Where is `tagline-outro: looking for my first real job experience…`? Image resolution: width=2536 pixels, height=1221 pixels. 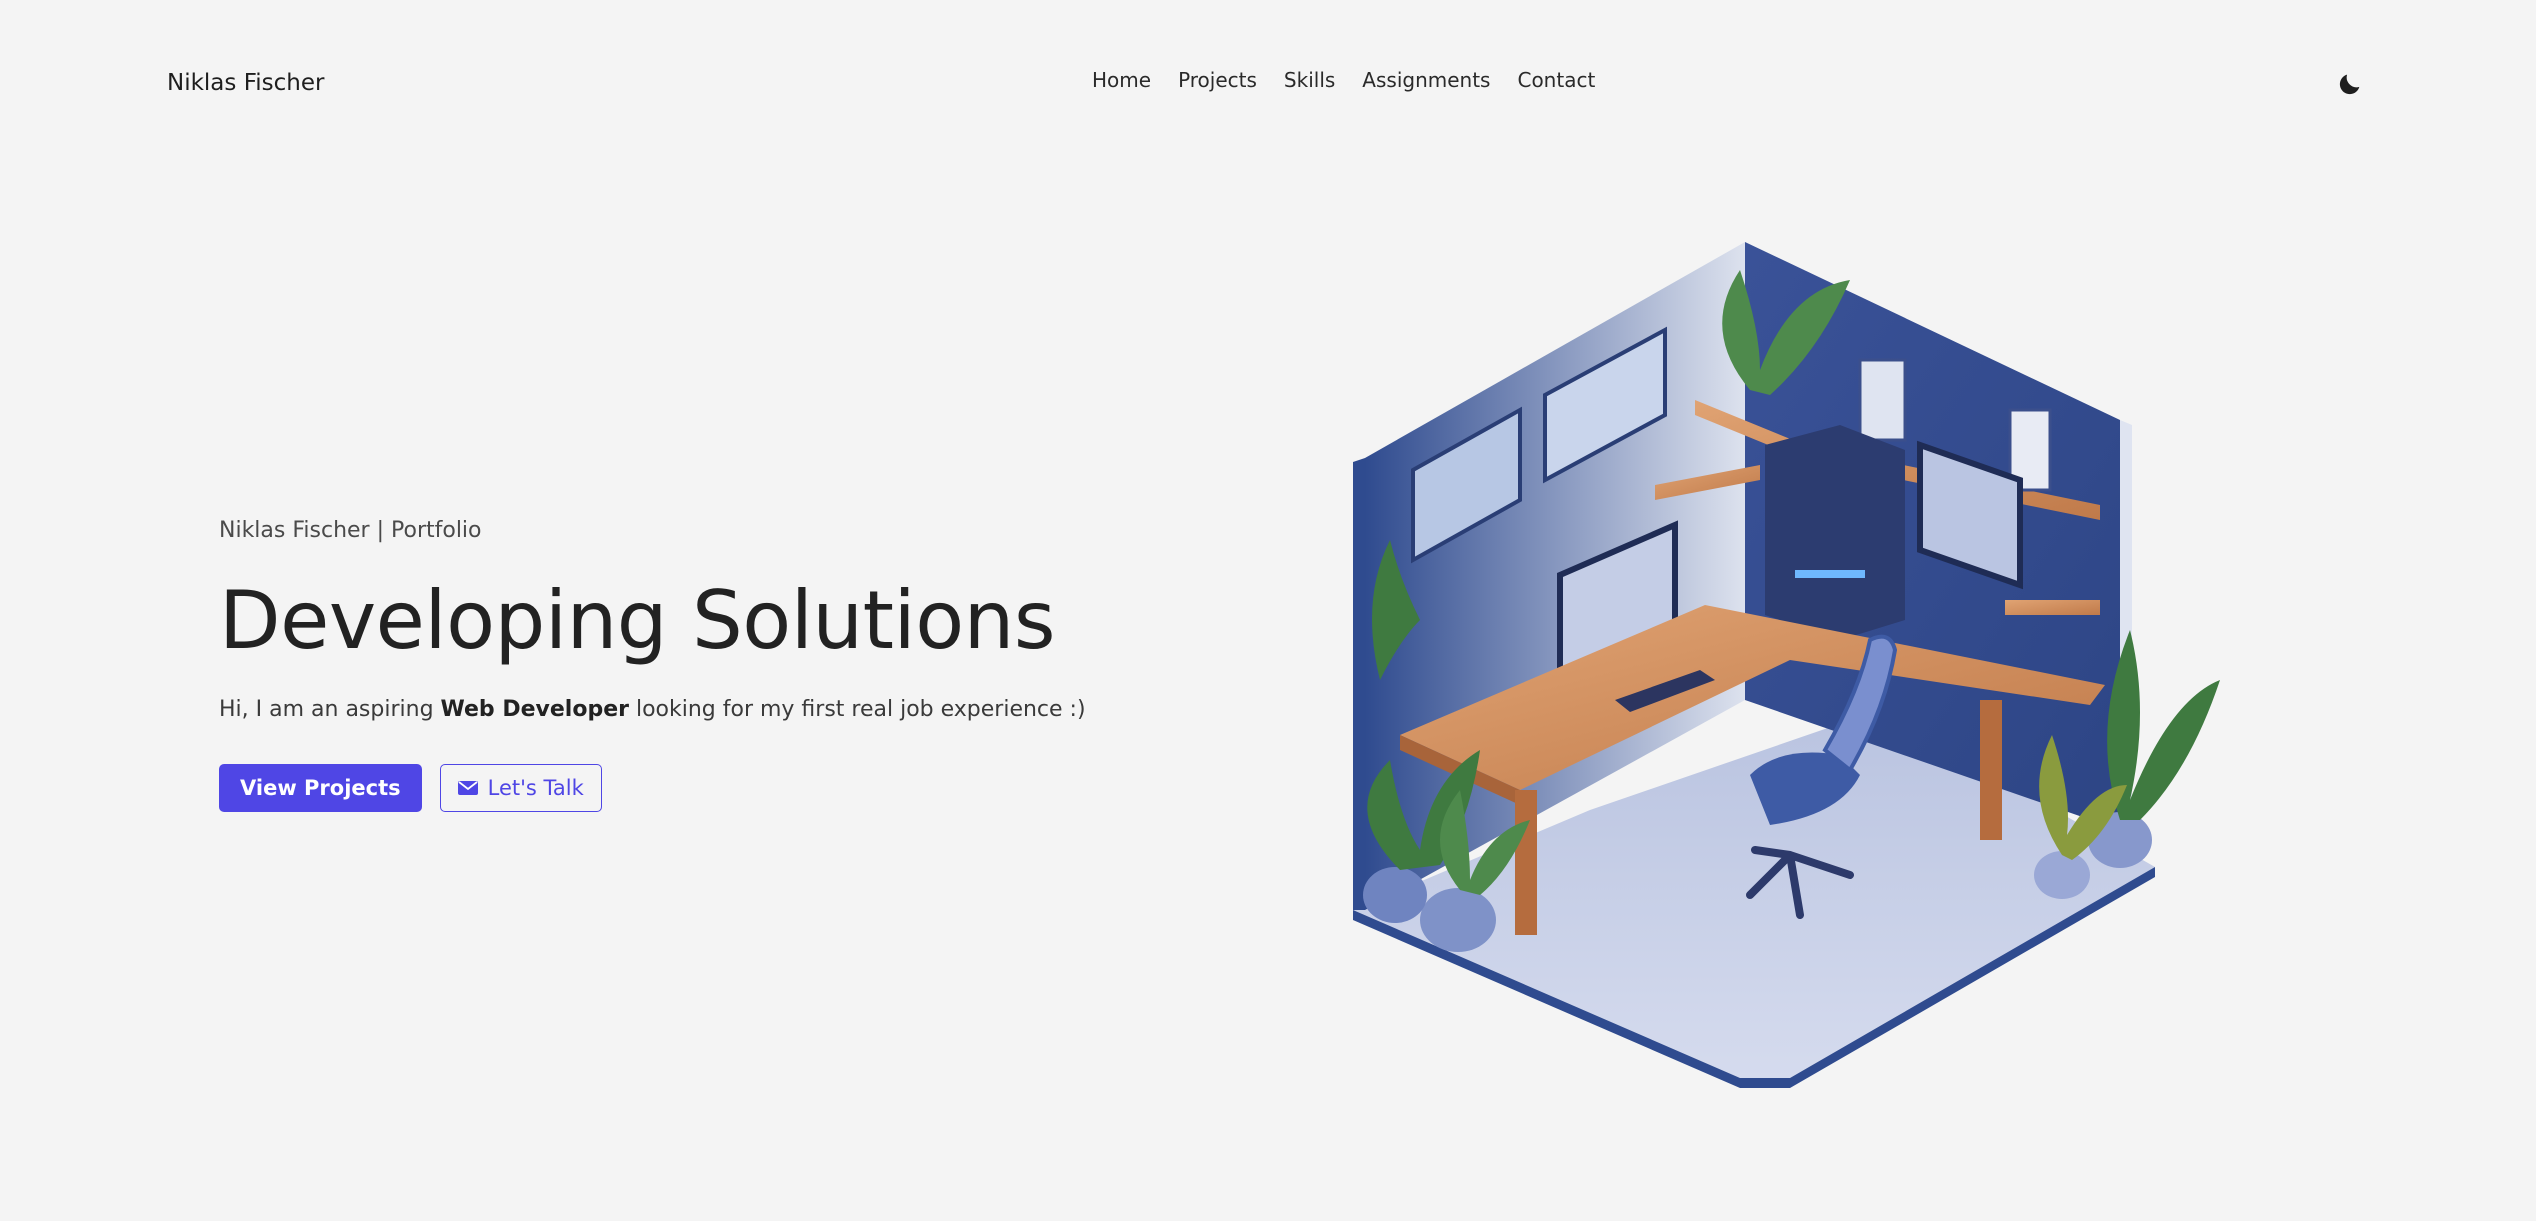 tagline-outro: looking for my first real job experience… is located at coordinates (857, 709).